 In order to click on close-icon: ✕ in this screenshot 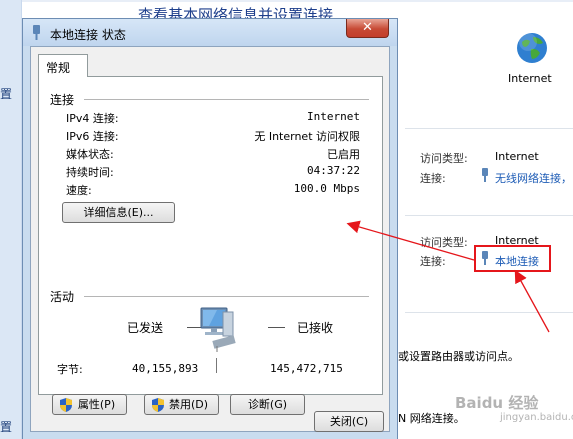, I will do `click(367, 28)`.